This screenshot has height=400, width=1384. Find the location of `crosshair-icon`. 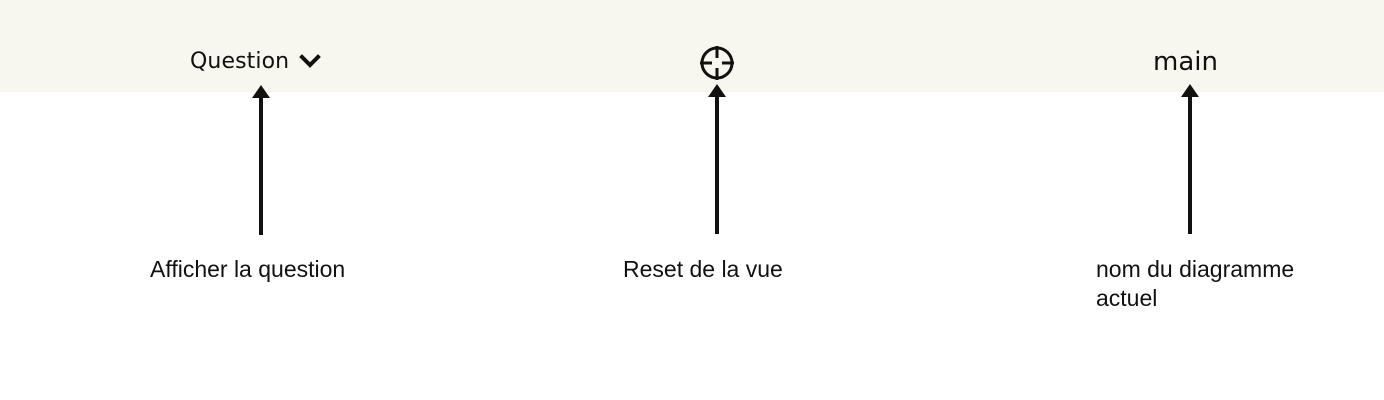

crosshair-icon is located at coordinates (717, 63).